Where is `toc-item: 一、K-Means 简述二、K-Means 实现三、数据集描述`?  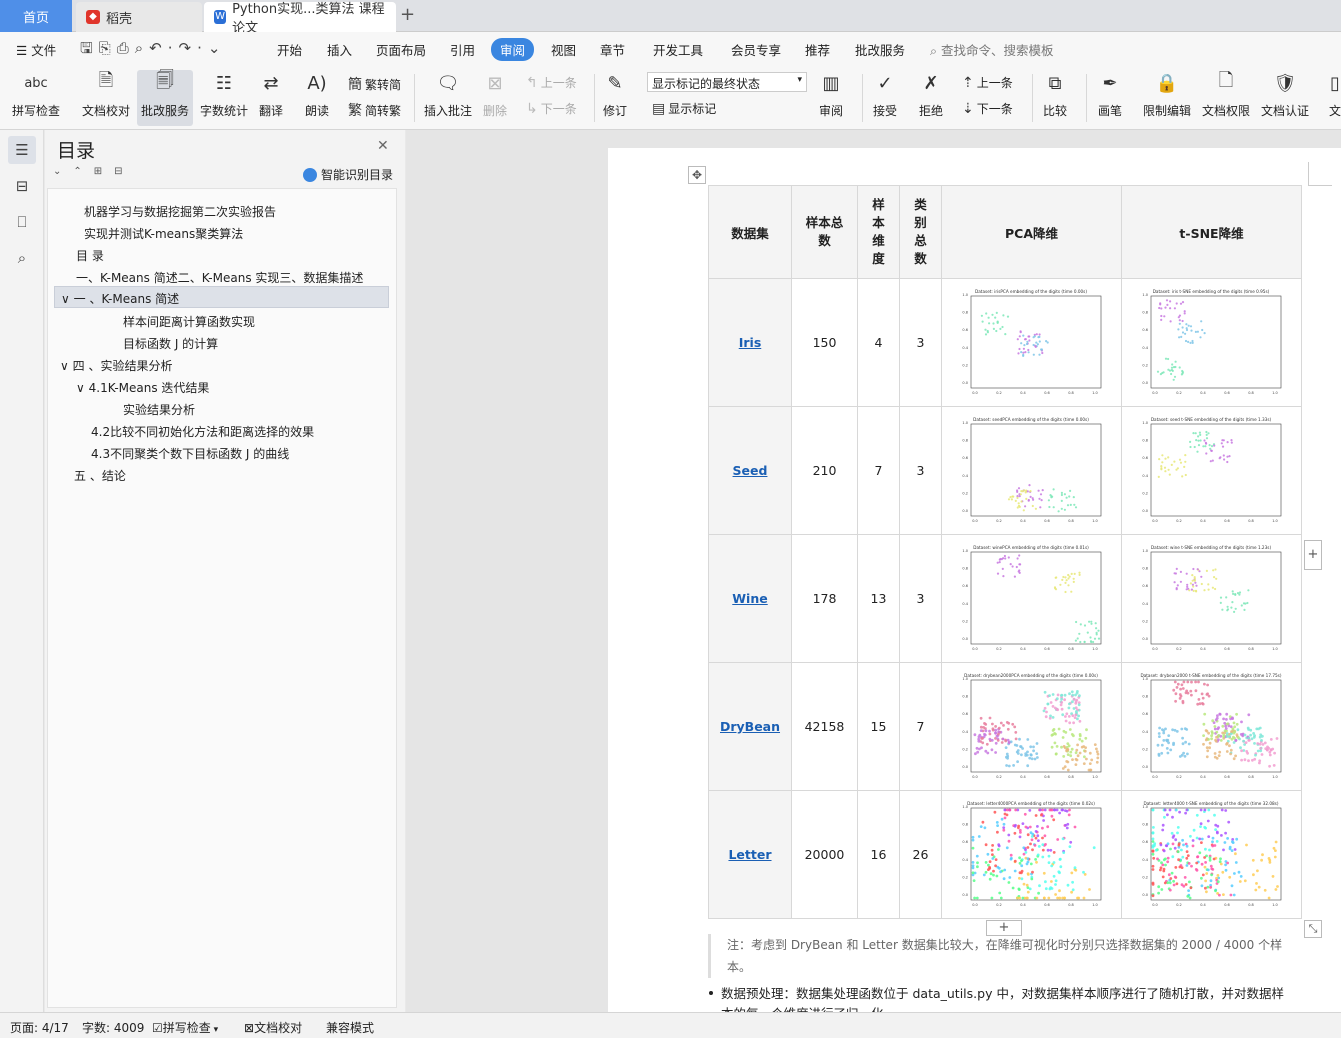
toc-item: 一、K-Means 简述二、K-Means 实现三、数据集描述 is located at coordinates (219, 277).